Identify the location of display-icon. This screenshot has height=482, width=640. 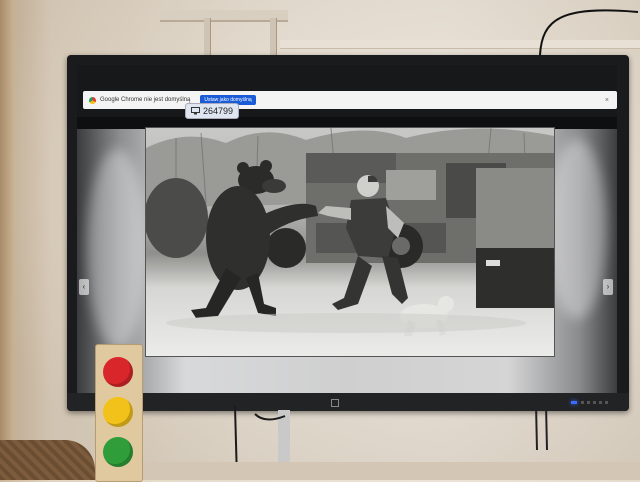
(195, 111).